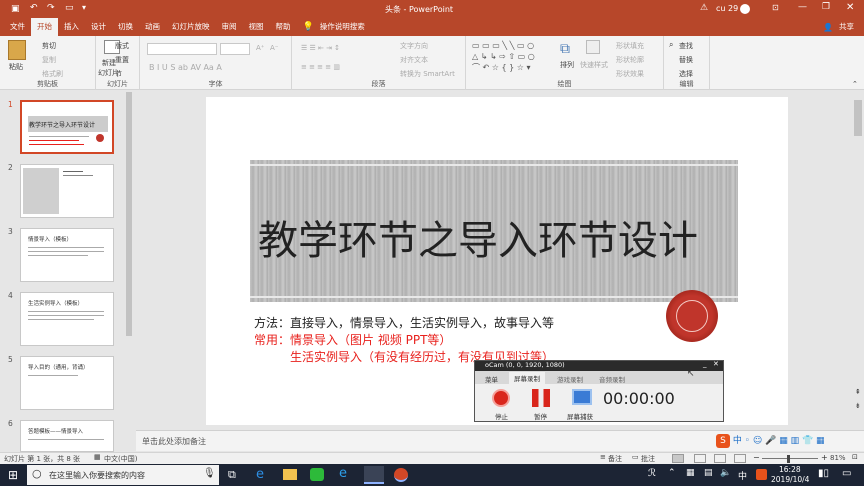 Image resolution: width=864 pixels, height=486 pixels. I want to click on zoom-level: 81%, so click(838, 458).